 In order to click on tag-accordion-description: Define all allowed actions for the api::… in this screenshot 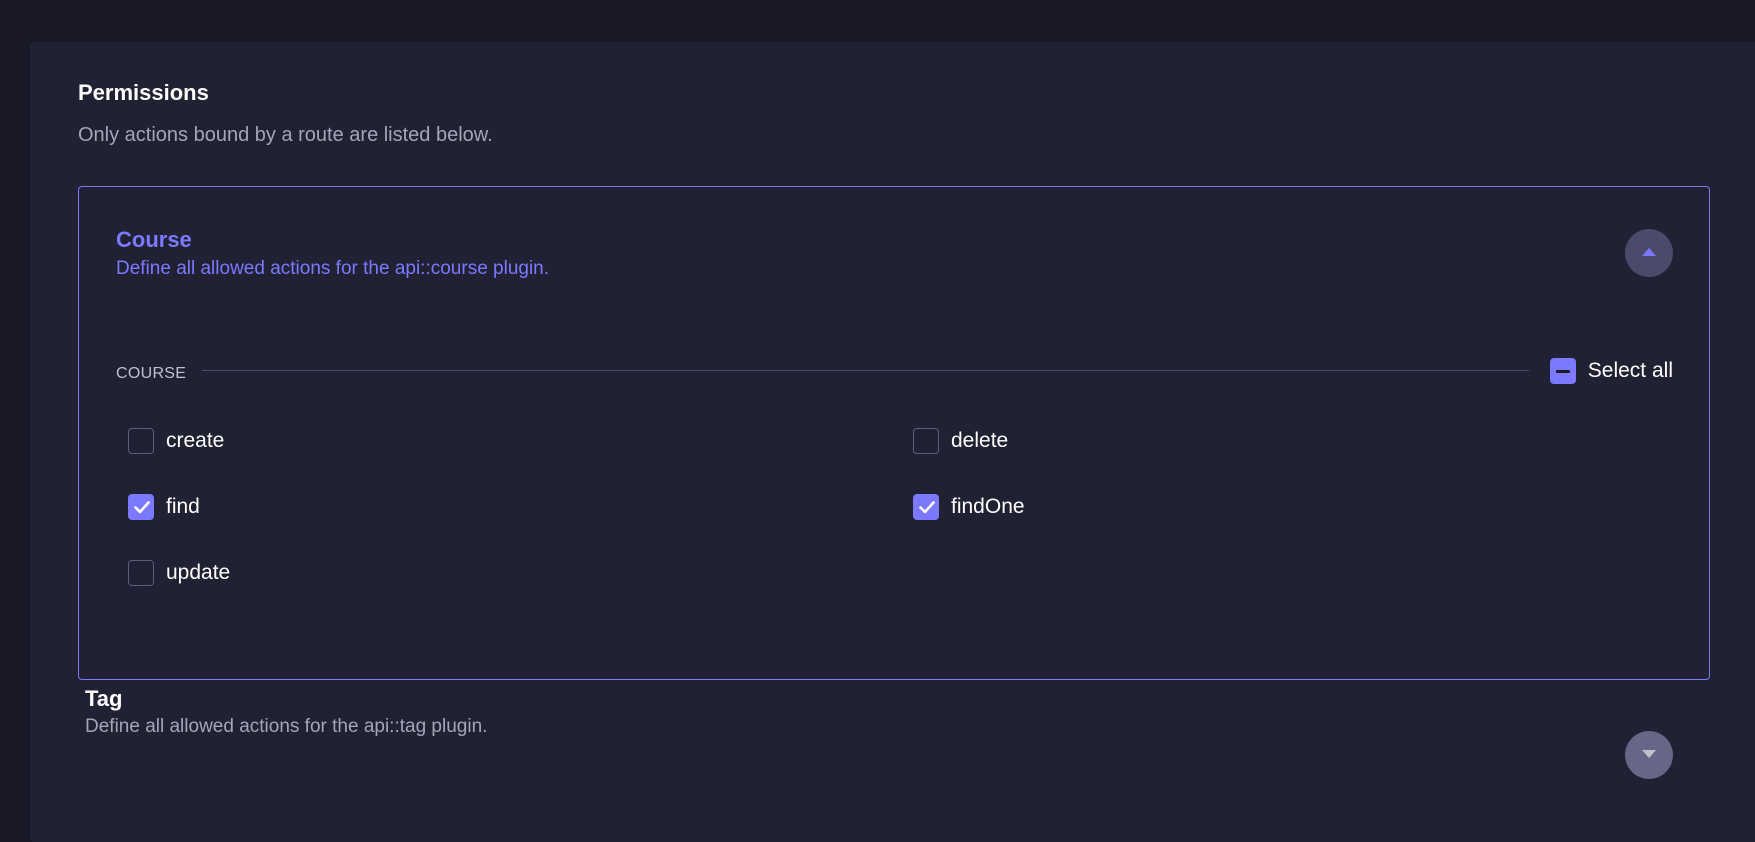, I will do `click(286, 726)`.